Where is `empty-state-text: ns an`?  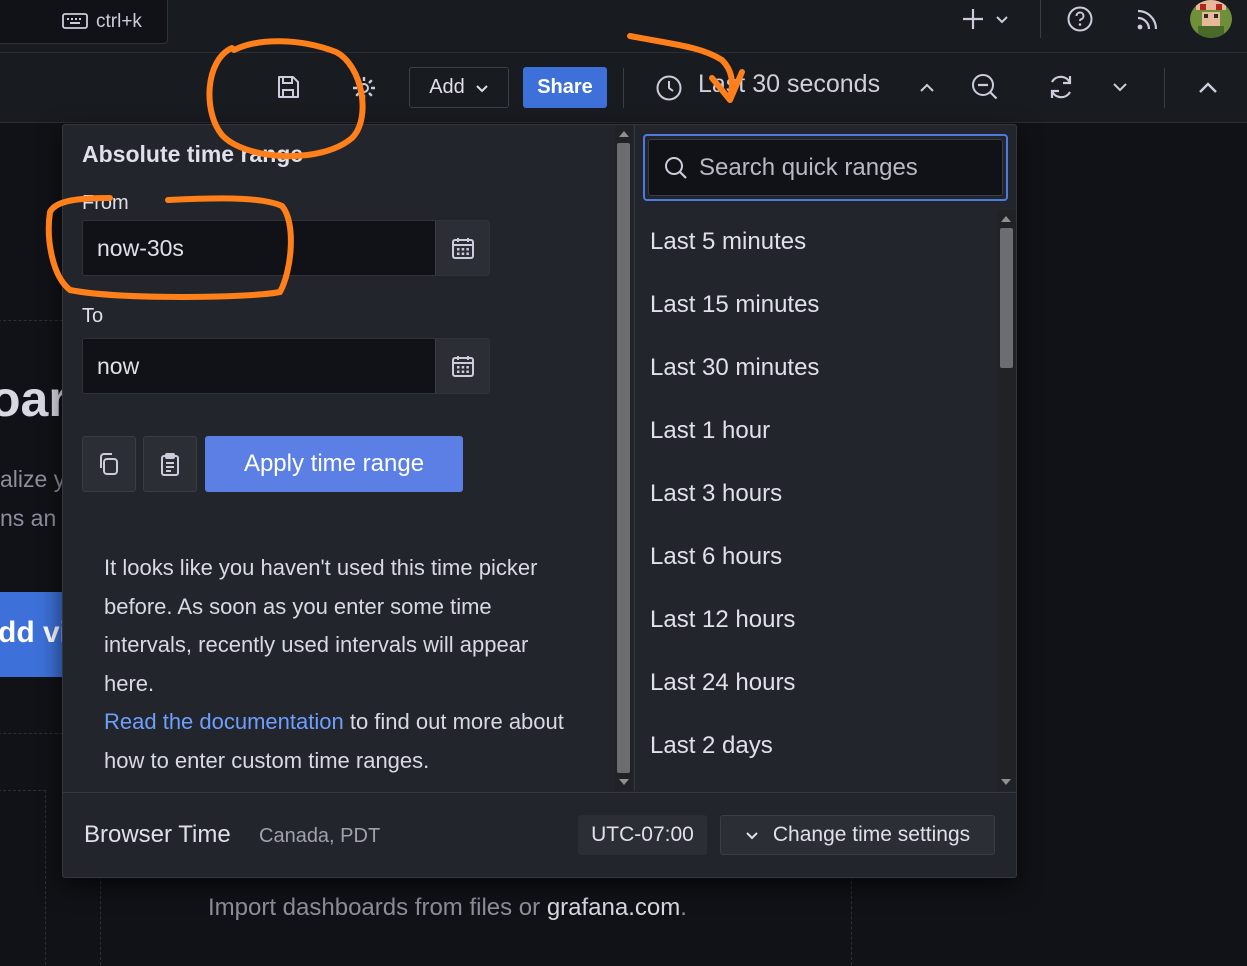 empty-state-text: ns an is located at coordinates (28, 518).